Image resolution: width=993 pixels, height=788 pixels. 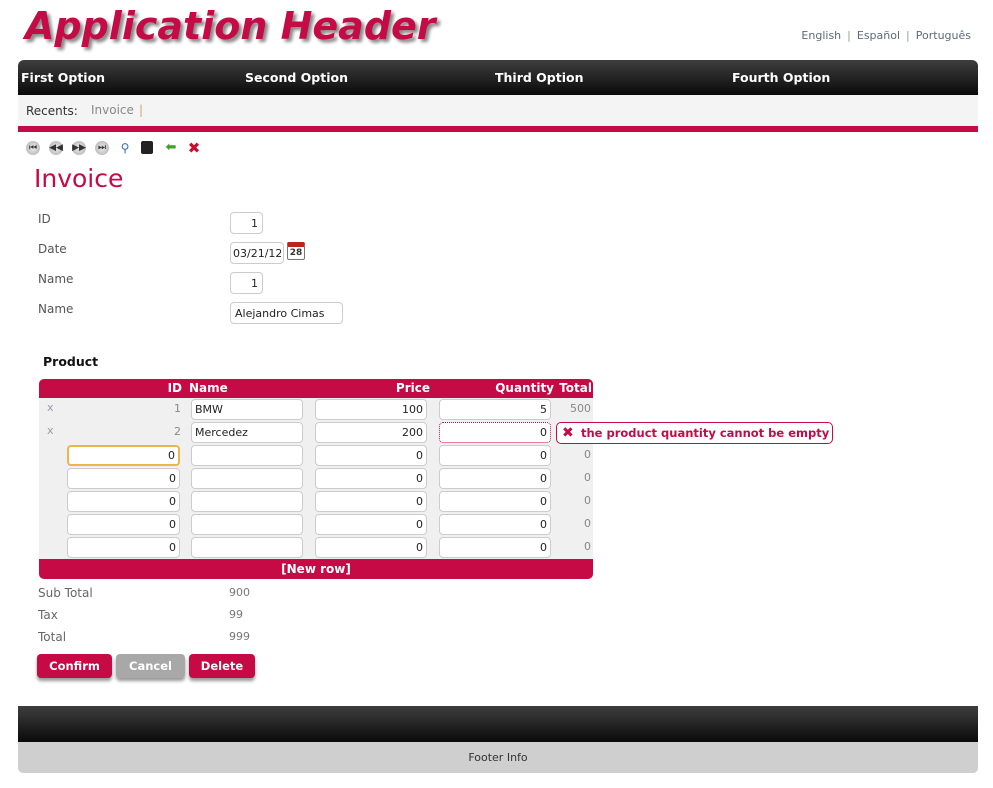 I want to click on error-tooltip: ✖ the product quantity cannot be empty, so click(x=694, y=433).